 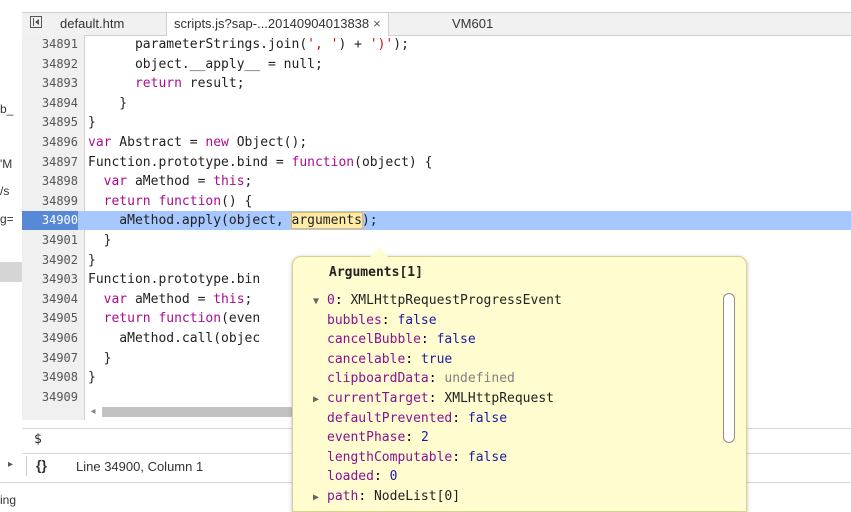 What do you see at coordinates (50, 64) in the screenshot?
I see `line-number: 34892` at bounding box center [50, 64].